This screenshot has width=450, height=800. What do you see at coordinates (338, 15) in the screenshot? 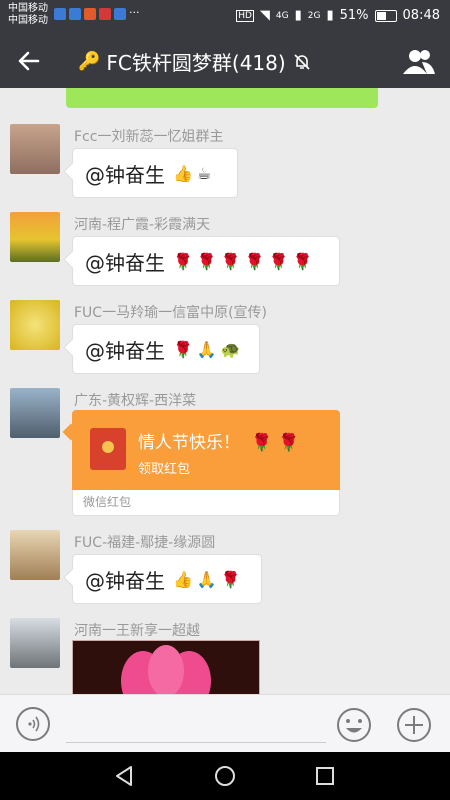
I see `status-right: HD ◥ 4G ▮ 2G ▮ 51% 08:48` at bounding box center [338, 15].